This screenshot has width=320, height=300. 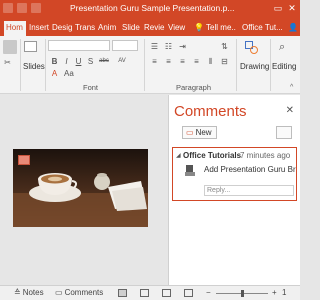 What do you see at coordinates (224, 61) in the screenshot?
I see `align-text-icon: ⊟` at bounding box center [224, 61].